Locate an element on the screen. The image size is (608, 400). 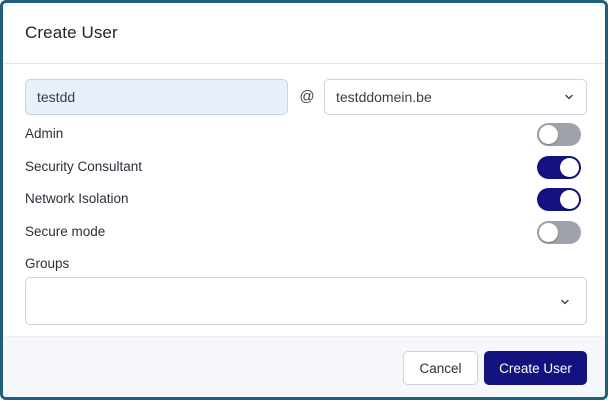
toggle-row-secure-mode: Secure mode is located at coordinates (303, 233).